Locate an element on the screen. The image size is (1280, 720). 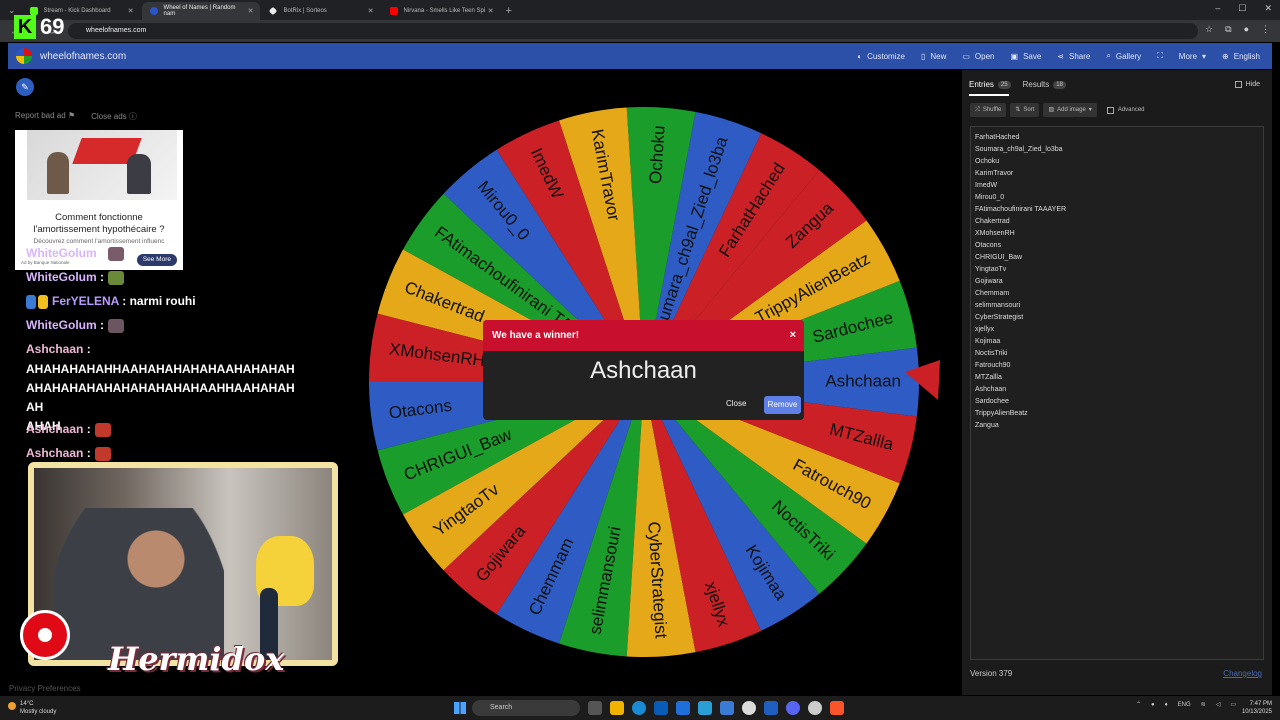
privacy-preferences-link: Privacy Preferences is located at coordinates (45, 688).